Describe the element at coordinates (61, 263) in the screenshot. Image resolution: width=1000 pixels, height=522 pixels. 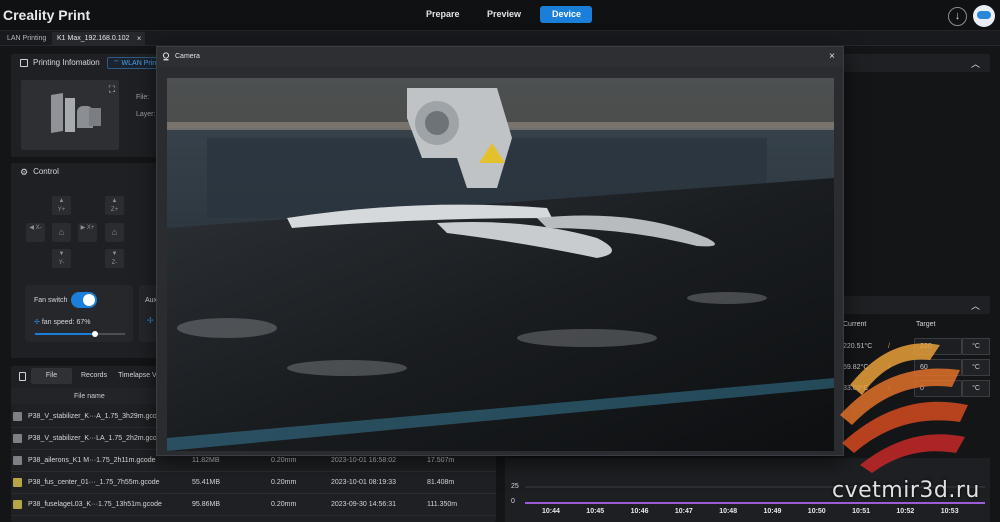
I see `jog-y-minus-label: Y-` at that location.